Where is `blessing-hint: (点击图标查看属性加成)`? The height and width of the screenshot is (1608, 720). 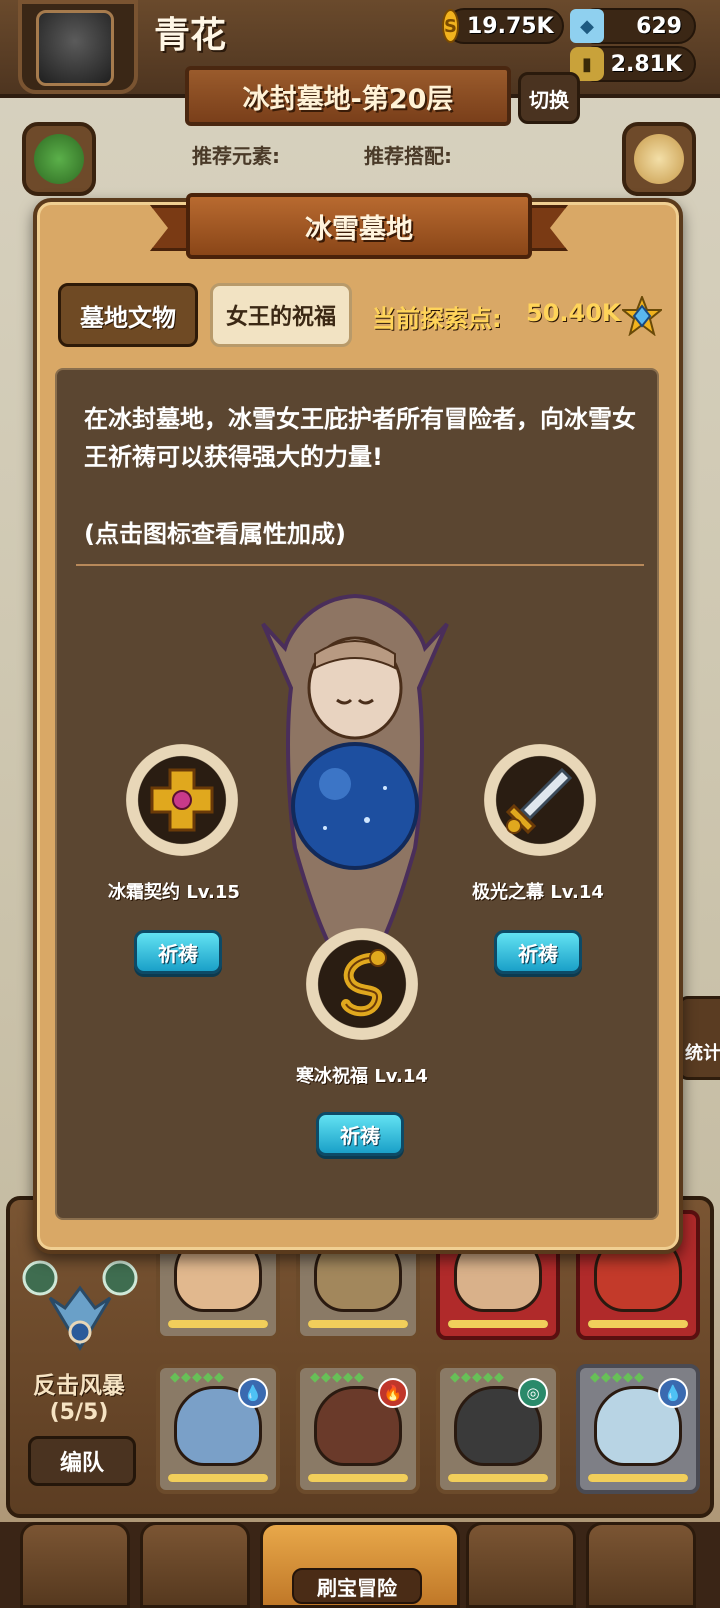
blessing-hint: (点击图标查看属性加成) is located at coordinates (215, 534).